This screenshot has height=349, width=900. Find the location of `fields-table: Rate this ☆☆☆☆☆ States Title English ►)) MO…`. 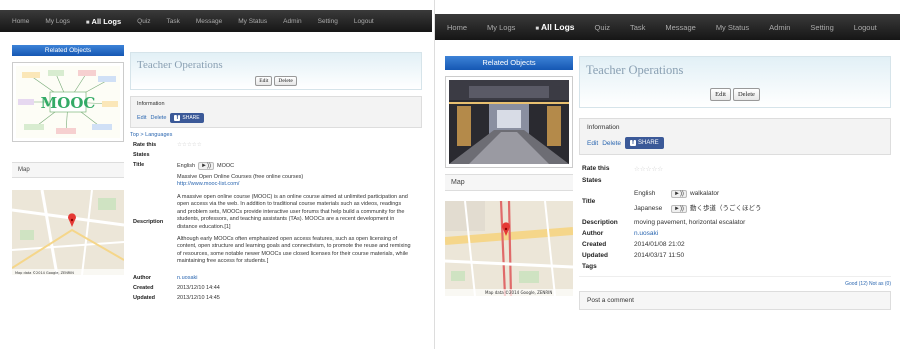

fields-table: Rate this ☆☆☆☆☆ States Title English ►)) MO… is located at coordinates (272, 221).